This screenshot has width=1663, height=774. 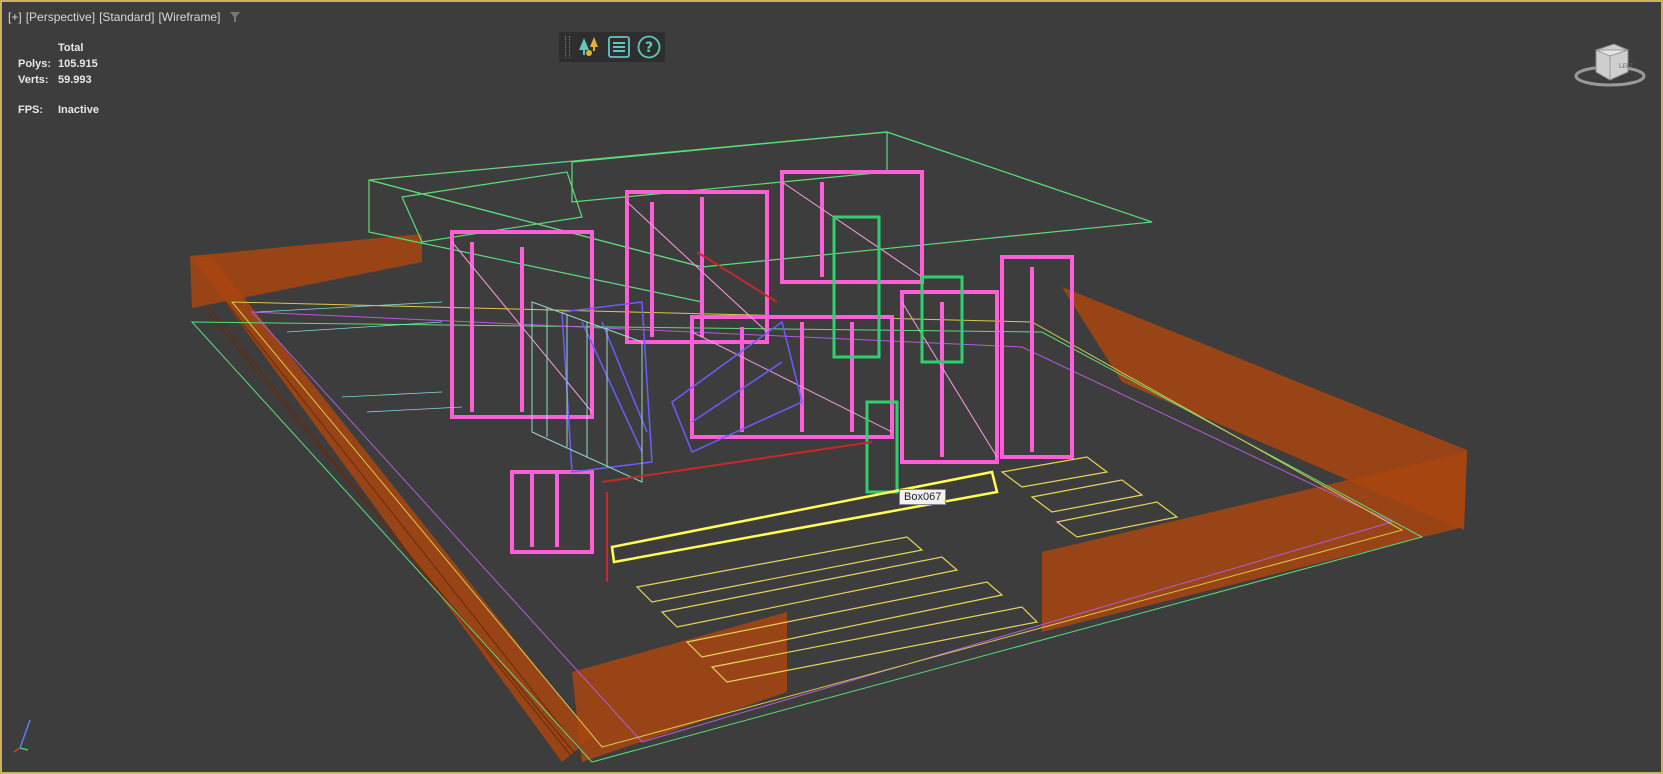 What do you see at coordinates (1610, 68) in the screenshot?
I see `viewcube: LEFT` at bounding box center [1610, 68].